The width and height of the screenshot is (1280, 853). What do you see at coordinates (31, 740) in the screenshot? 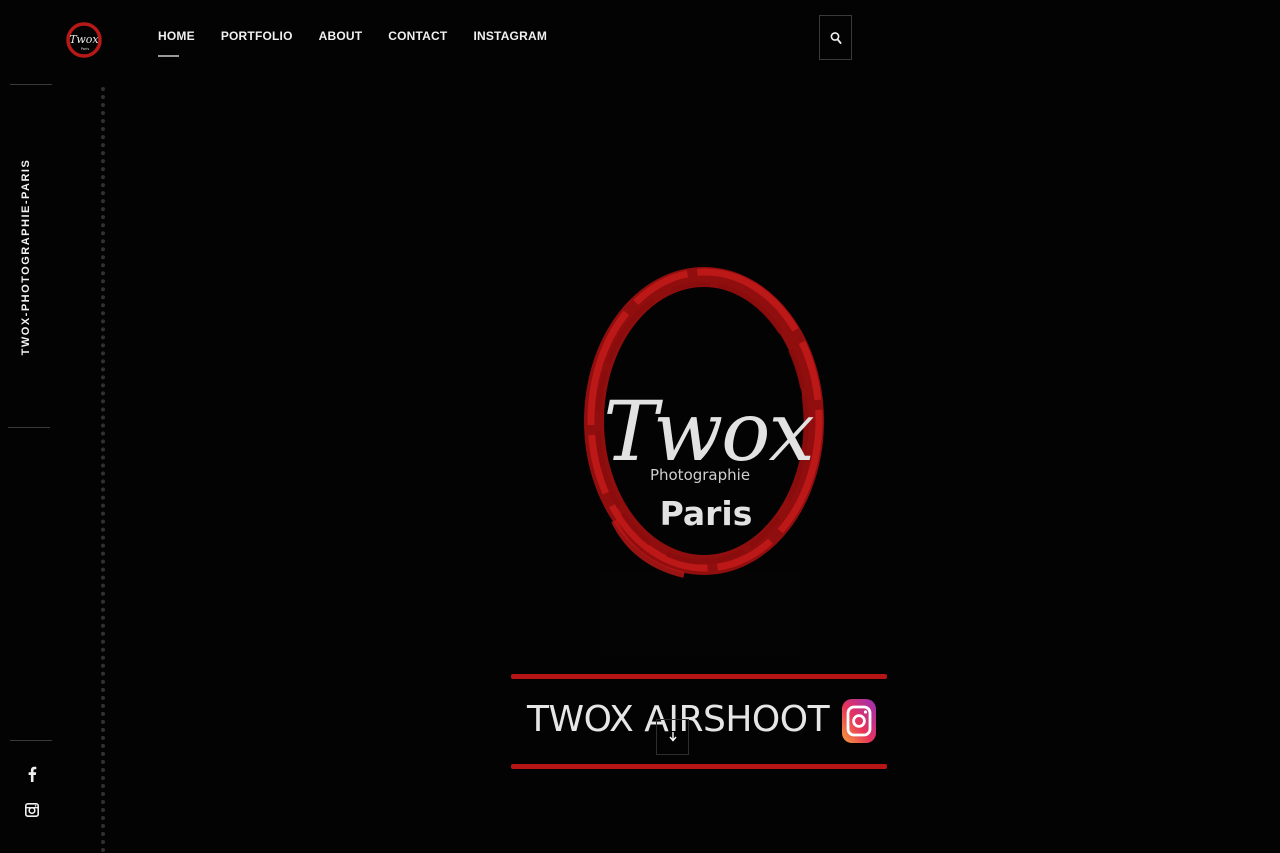
I see `rail-divider-bottom` at bounding box center [31, 740].